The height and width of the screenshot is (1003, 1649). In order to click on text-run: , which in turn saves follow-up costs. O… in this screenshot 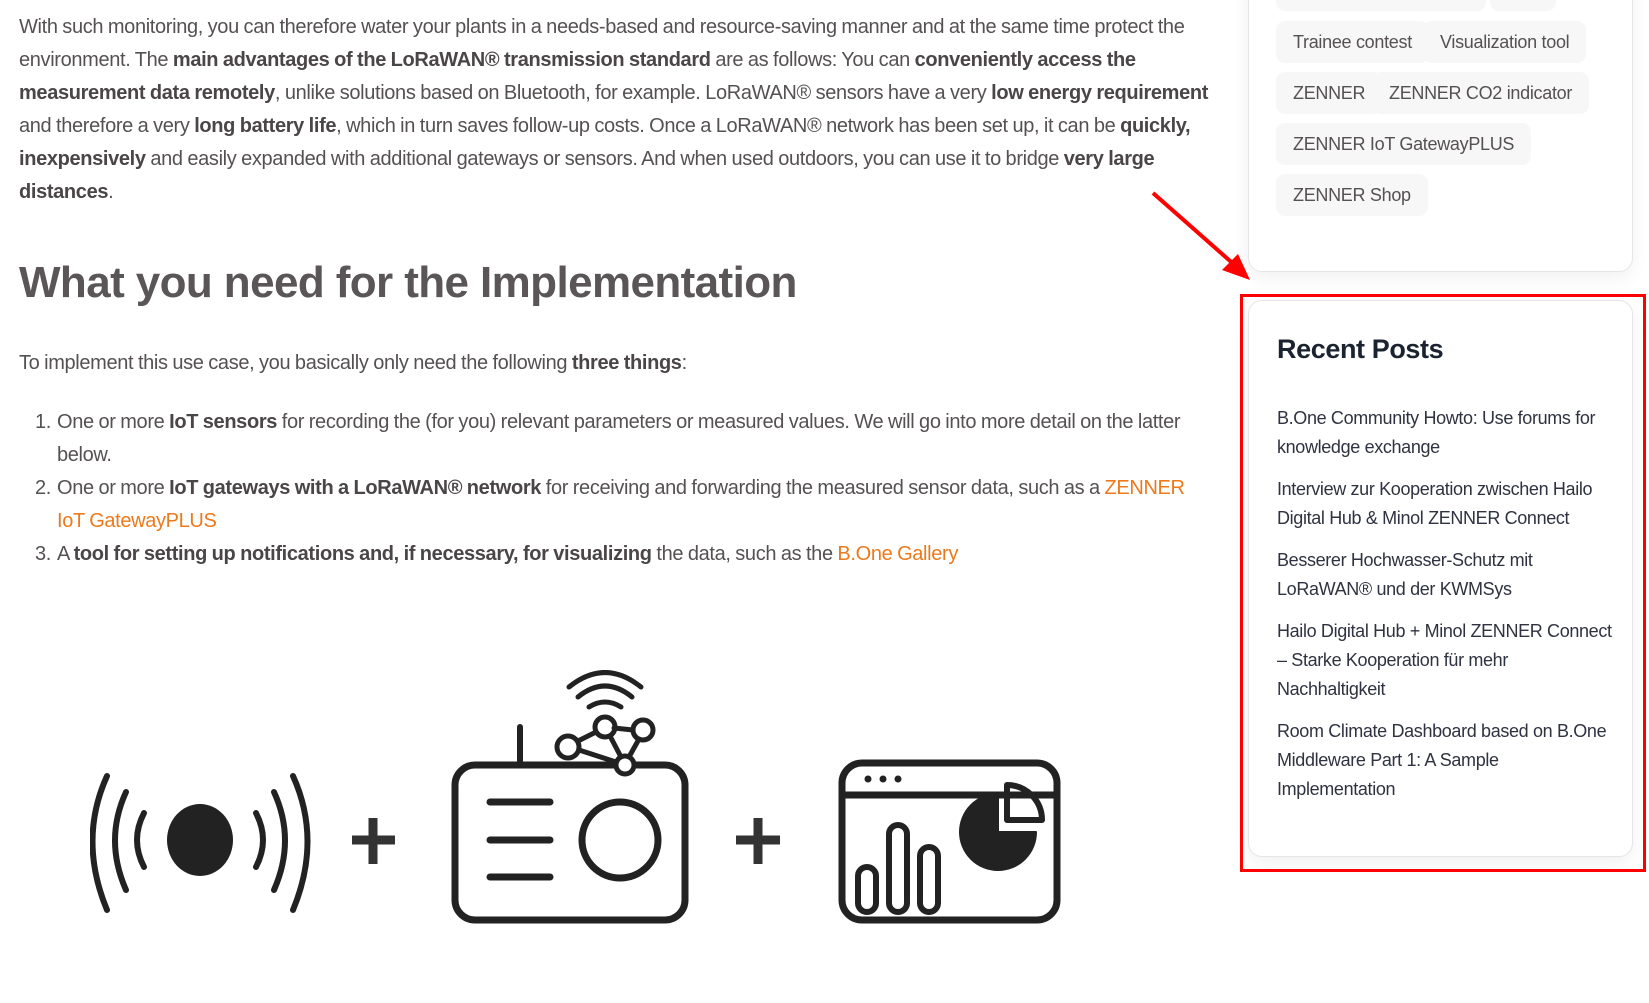, I will do `click(728, 126)`.